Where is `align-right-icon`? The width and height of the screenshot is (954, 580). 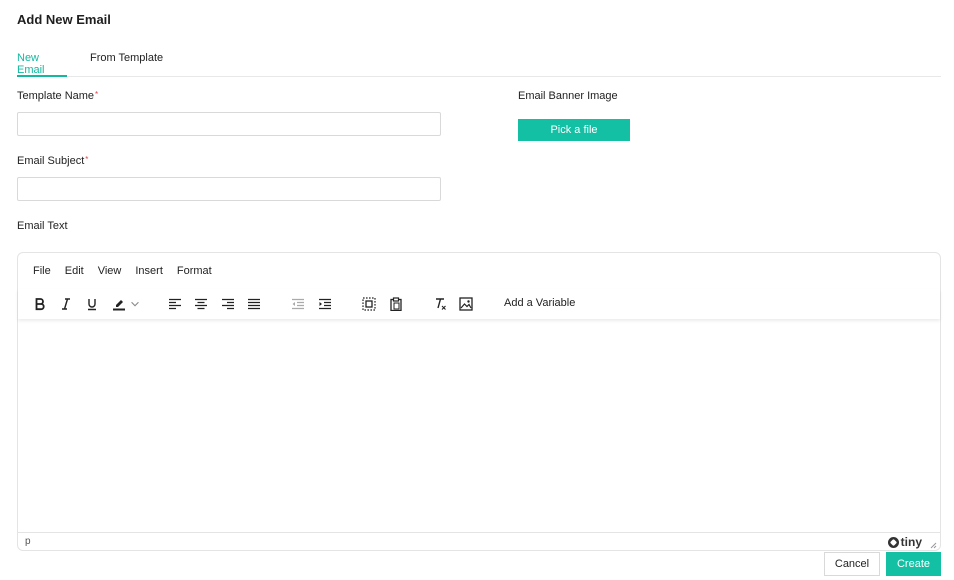 align-right-icon is located at coordinates (228, 304).